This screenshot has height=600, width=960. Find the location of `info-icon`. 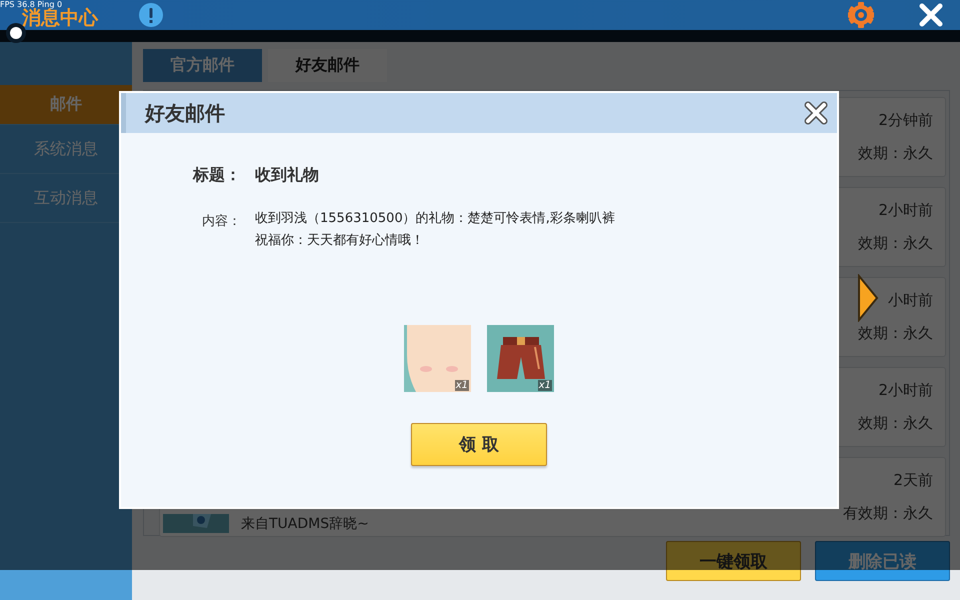

info-icon is located at coordinates (151, 15).